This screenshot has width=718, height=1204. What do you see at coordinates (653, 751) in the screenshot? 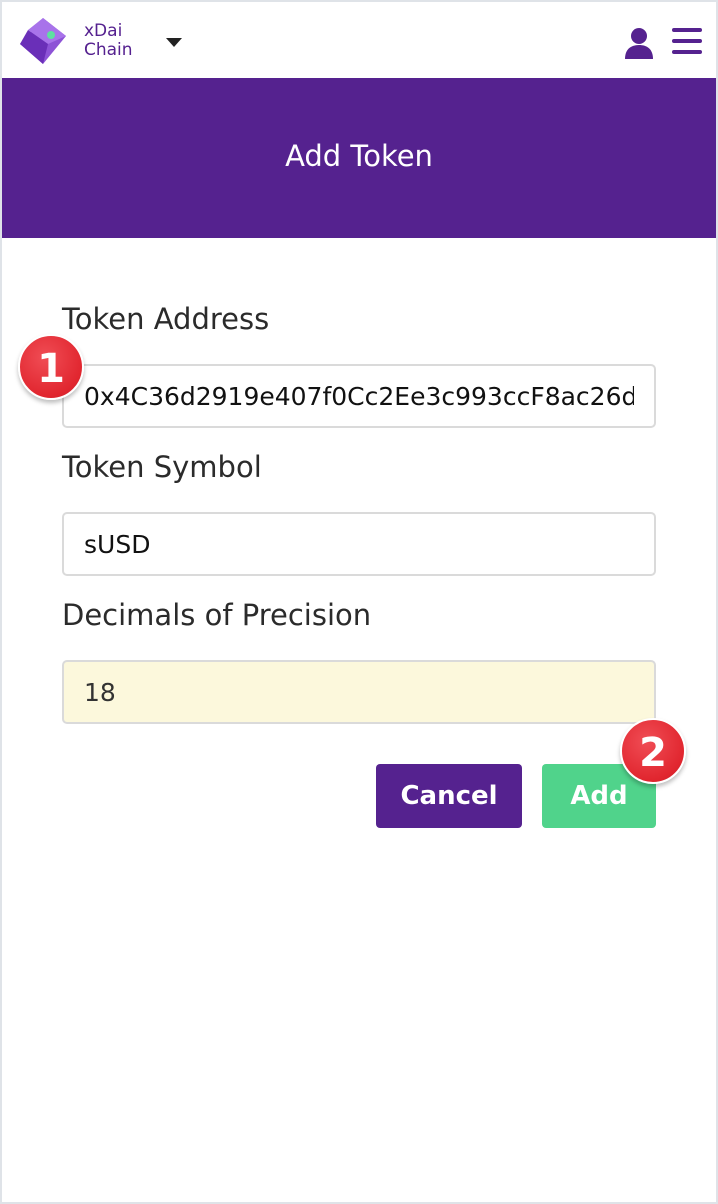
I see `step-2-badge: 2` at bounding box center [653, 751].